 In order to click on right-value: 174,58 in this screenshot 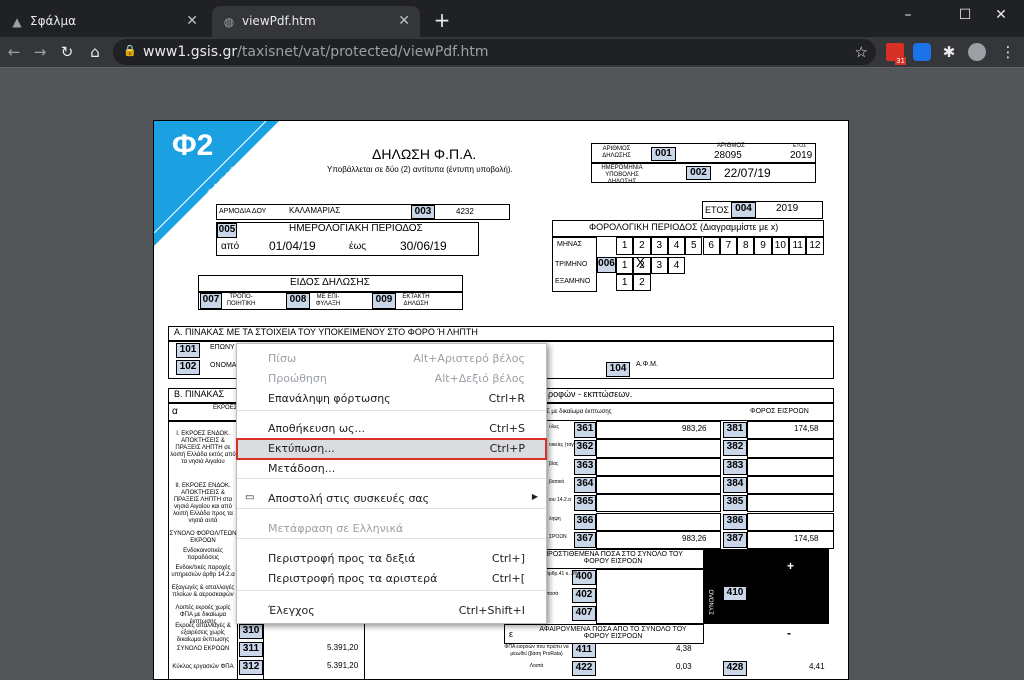, I will do `click(806, 538)`.